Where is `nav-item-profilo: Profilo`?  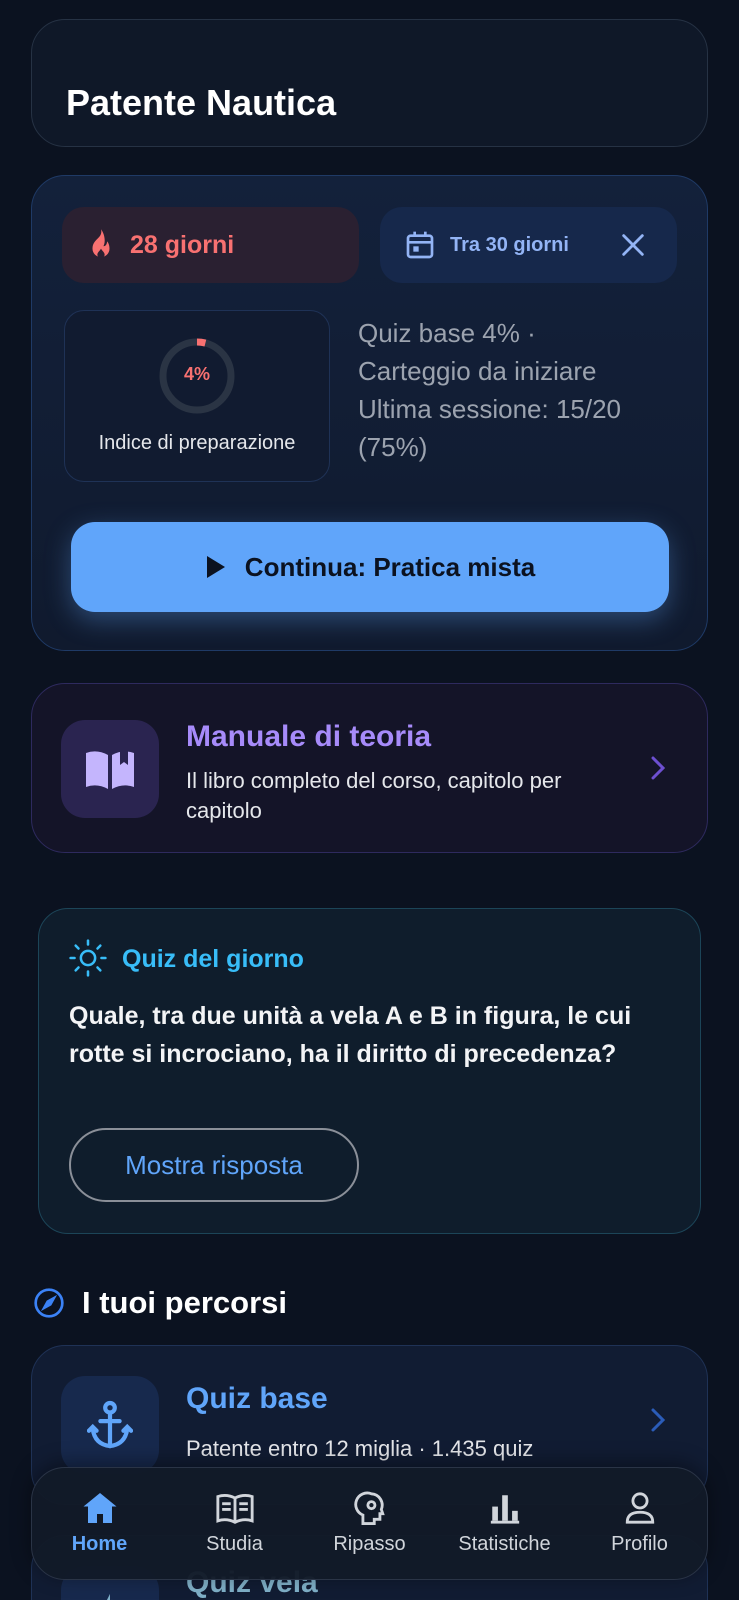 nav-item-profilo: Profilo is located at coordinates (640, 1523).